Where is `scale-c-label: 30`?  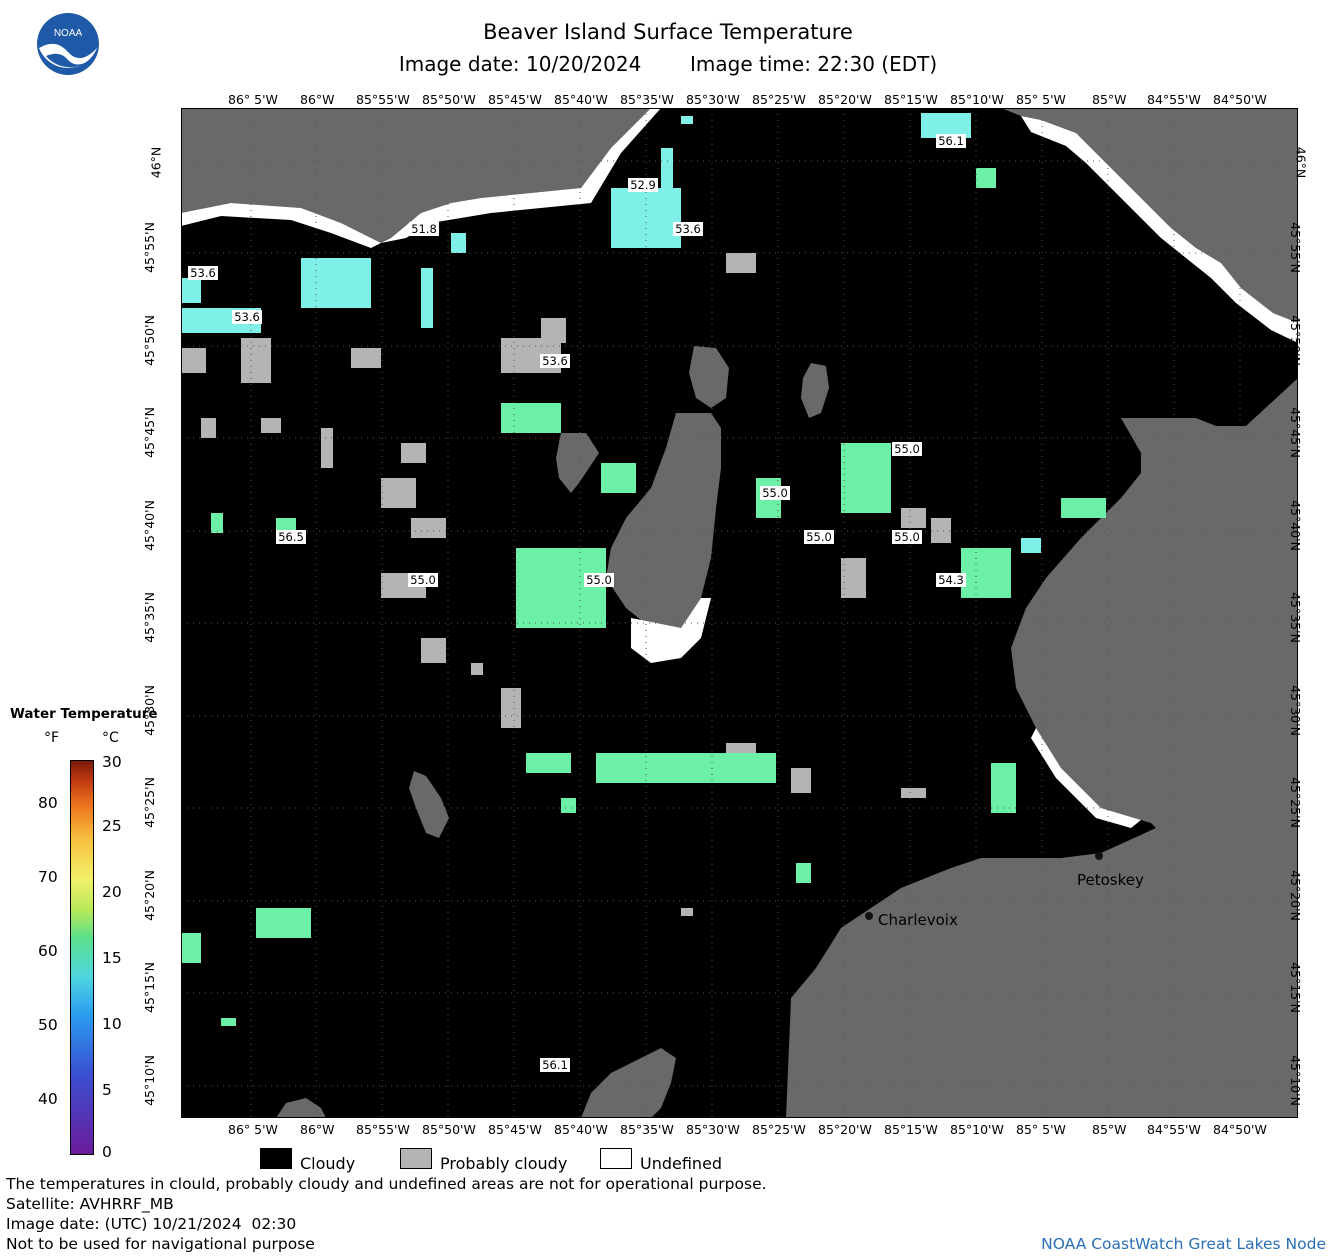 scale-c-label: 30 is located at coordinates (112, 762).